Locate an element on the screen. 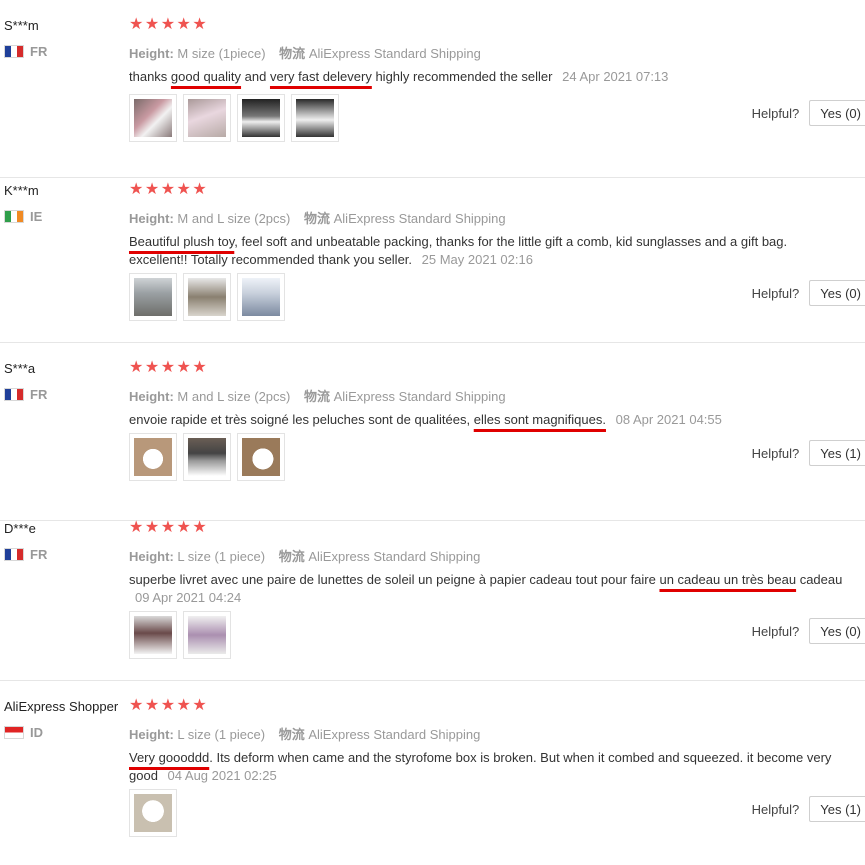 The image size is (865, 865). review-text-part: cadeau is located at coordinates (819, 579).